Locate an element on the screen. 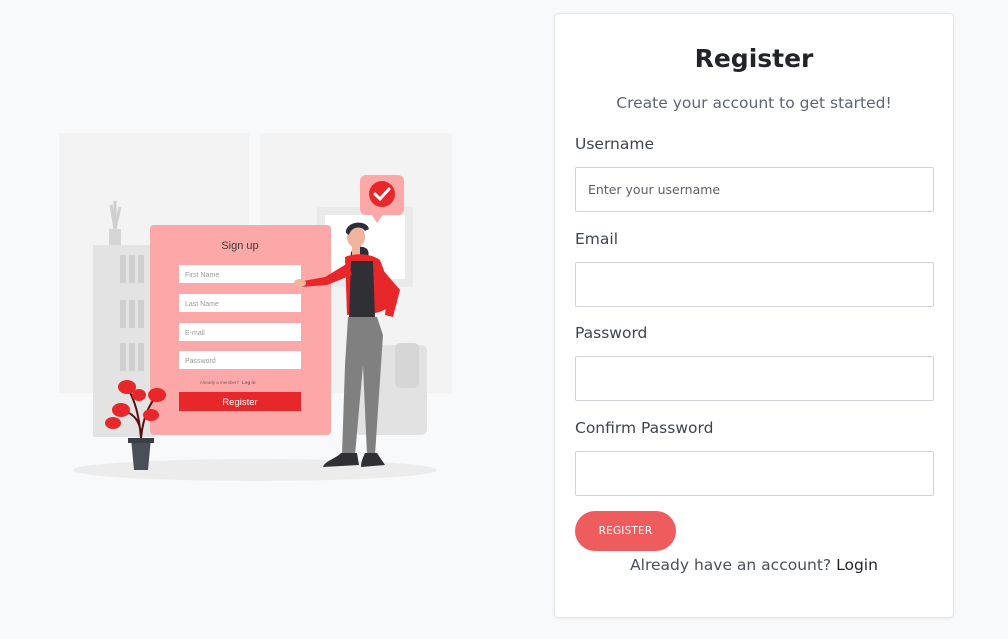  illustration-register-button: Register is located at coordinates (239, 402).